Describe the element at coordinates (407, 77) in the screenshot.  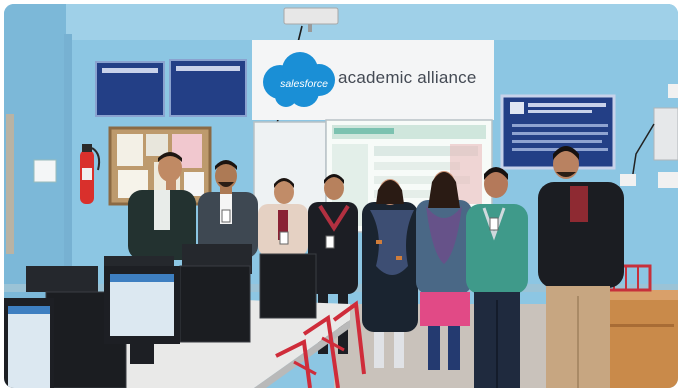
I see `academic-alliance-label: academic alliance` at that location.